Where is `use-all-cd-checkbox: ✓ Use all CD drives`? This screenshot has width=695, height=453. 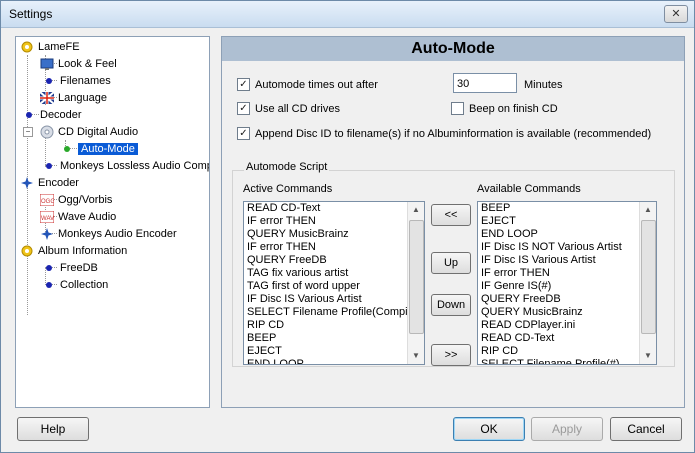 use-all-cd-checkbox: ✓ Use all CD drives is located at coordinates (288, 108).